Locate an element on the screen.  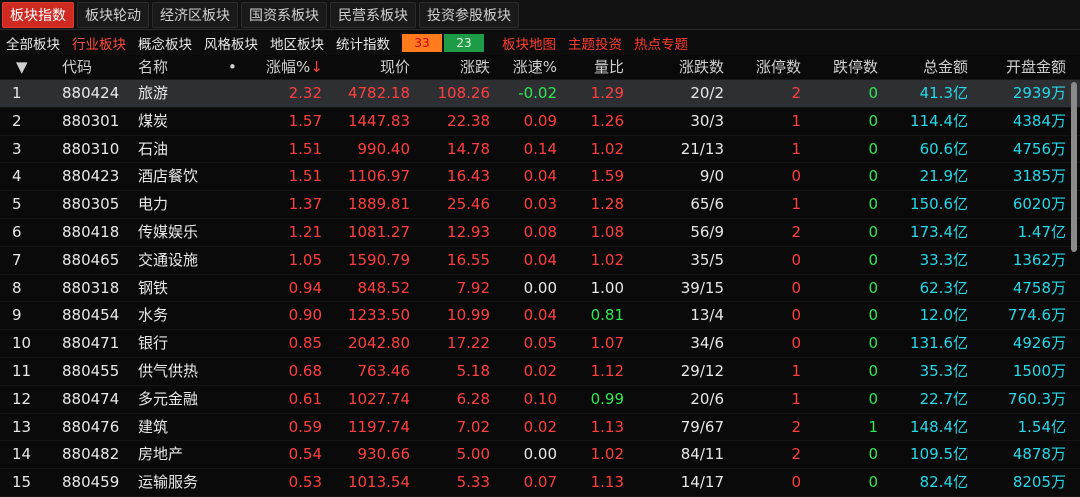
tab-1: 板块指数 is located at coordinates (38, 14).